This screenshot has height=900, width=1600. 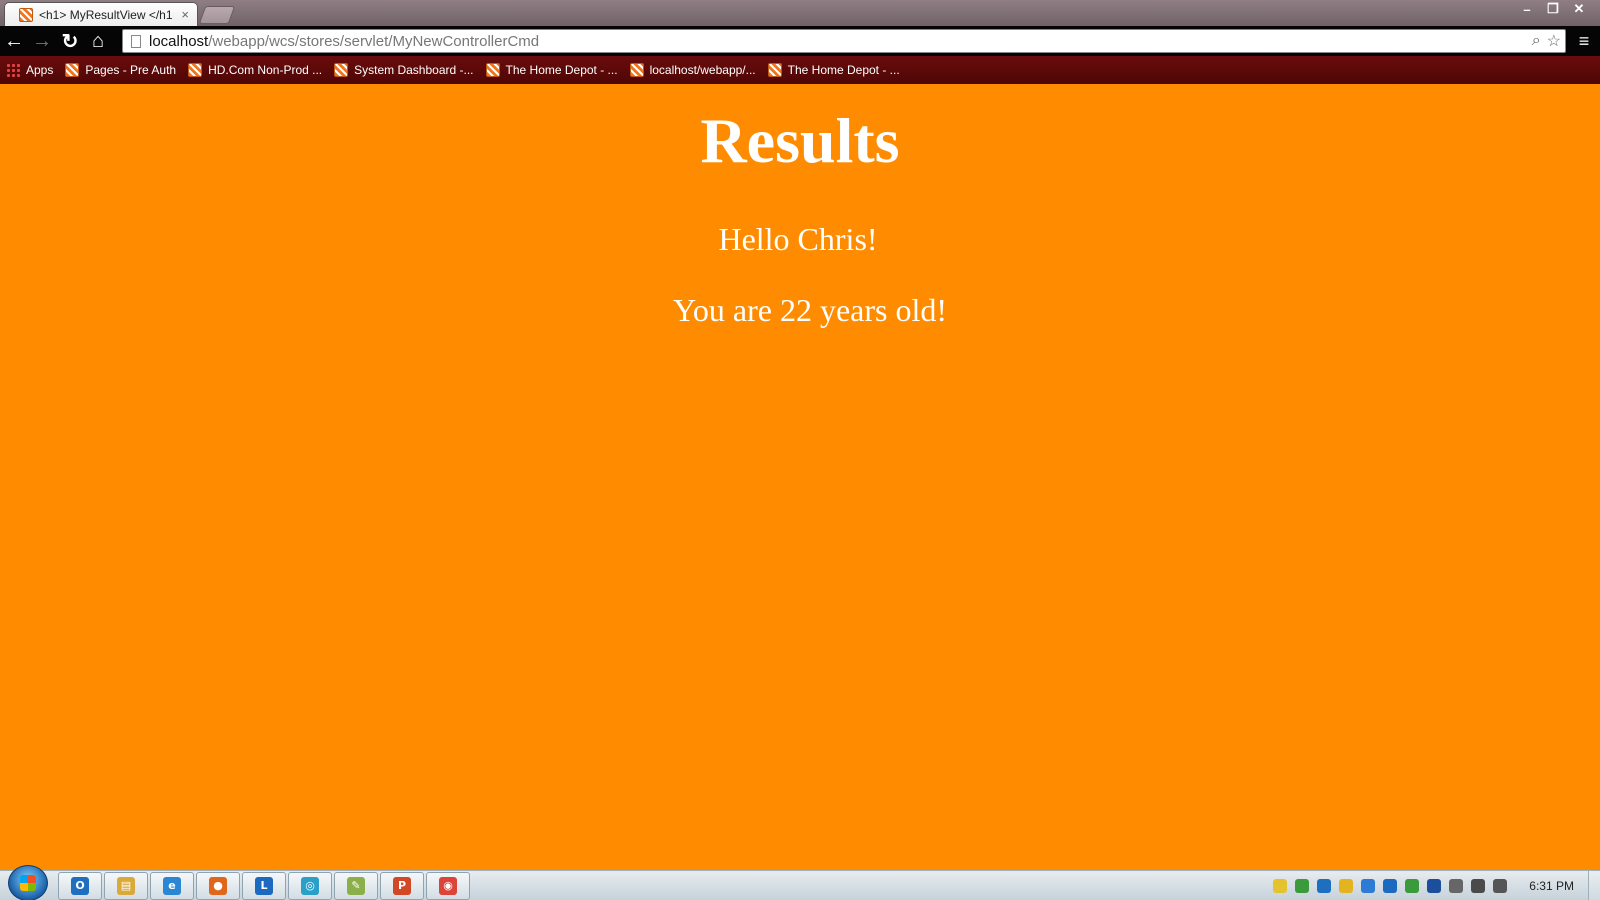 I want to click on taskbar-app-circle-button: ◎, so click(x=310, y=885).